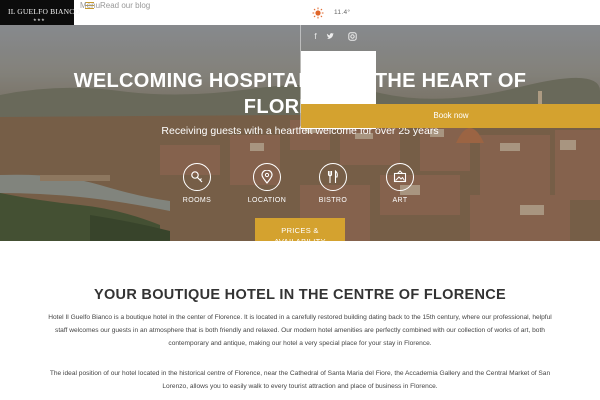 The height and width of the screenshot is (400, 600). I want to click on menu-label: Menu, so click(90, 5).